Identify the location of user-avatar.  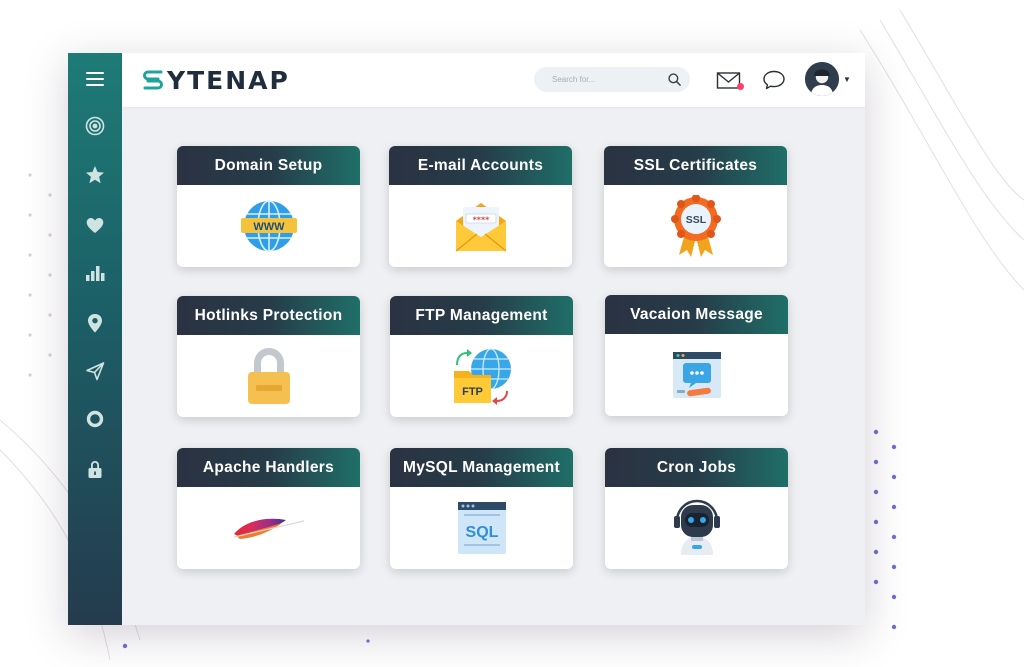
(822, 79).